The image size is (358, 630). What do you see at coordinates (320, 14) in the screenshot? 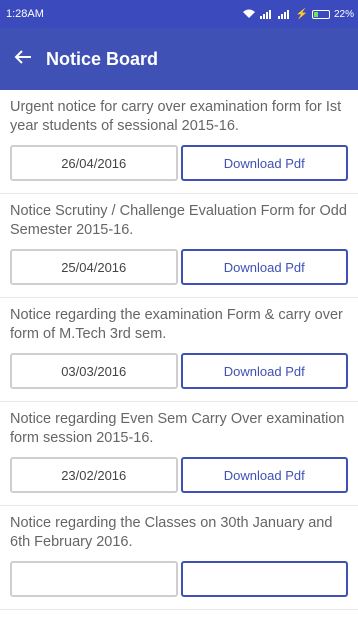
I see `battery-icon` at bounding box center [320, 14].